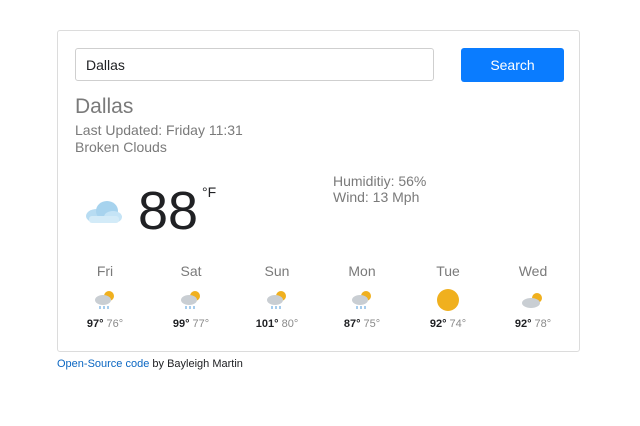  What do you see at coordinates (196, 364) in the screenshot?
I see `footer-author: by Bayleigh Martin` at bounding box center [196, 364].